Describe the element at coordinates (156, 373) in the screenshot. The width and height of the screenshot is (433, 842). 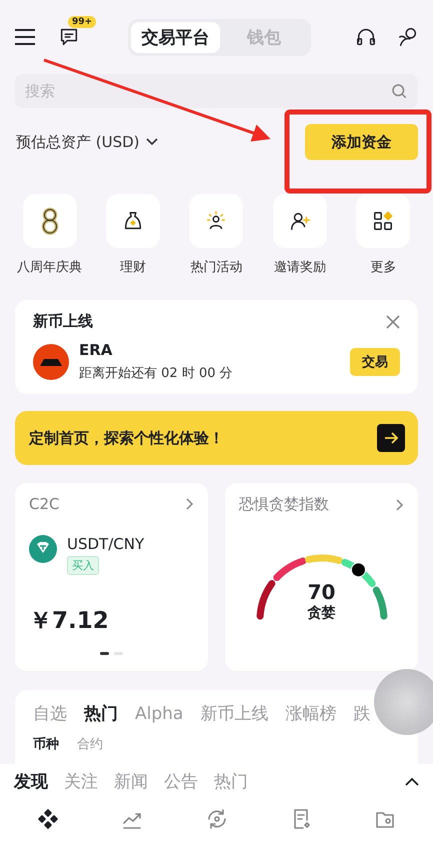
I see `countdown-text: 距离开始还有 02 时 00 分` at that location.